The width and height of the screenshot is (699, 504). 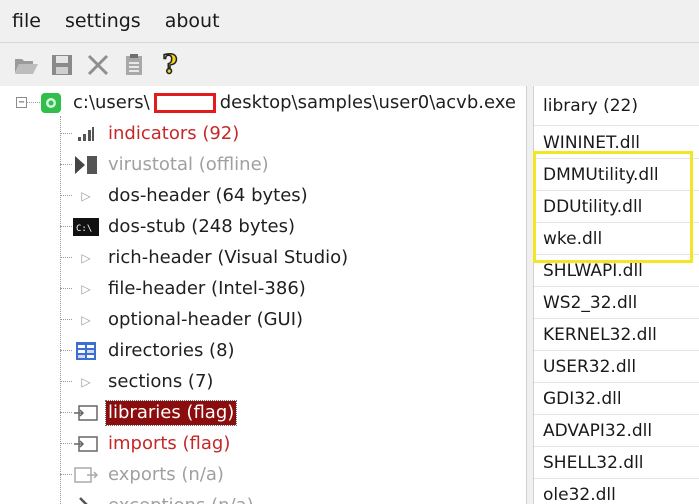 I want to click on library-icon, so click(x=86, y=413).